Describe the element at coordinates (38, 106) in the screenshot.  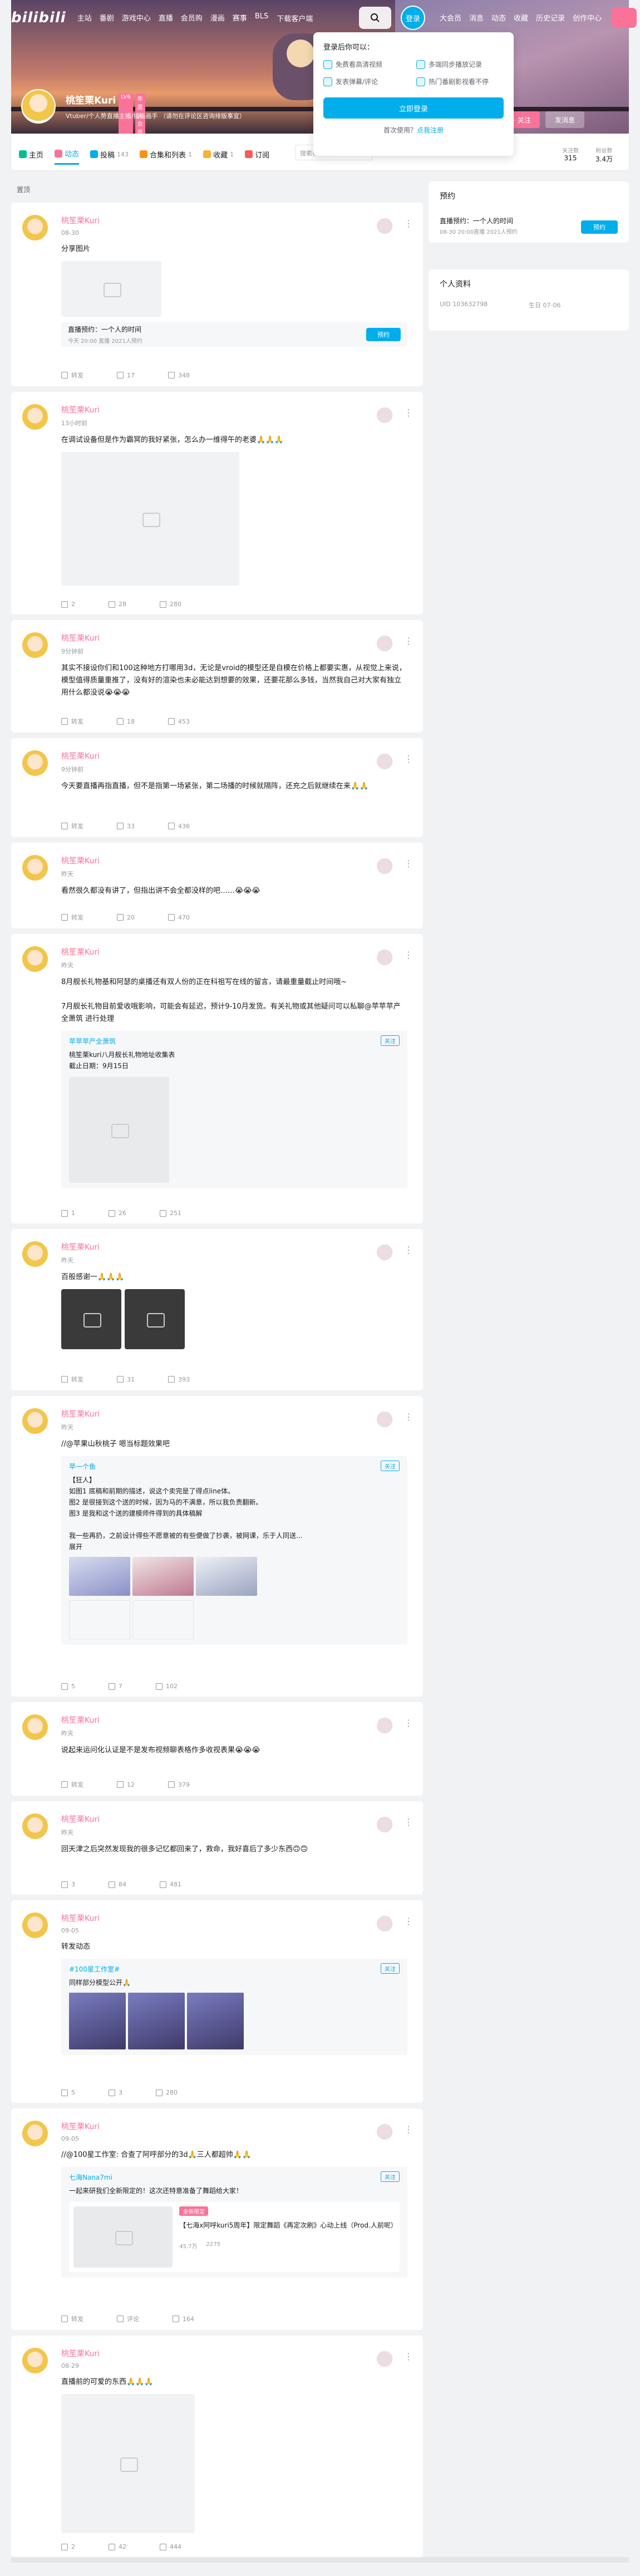
I see `profile-avatar` at that location.